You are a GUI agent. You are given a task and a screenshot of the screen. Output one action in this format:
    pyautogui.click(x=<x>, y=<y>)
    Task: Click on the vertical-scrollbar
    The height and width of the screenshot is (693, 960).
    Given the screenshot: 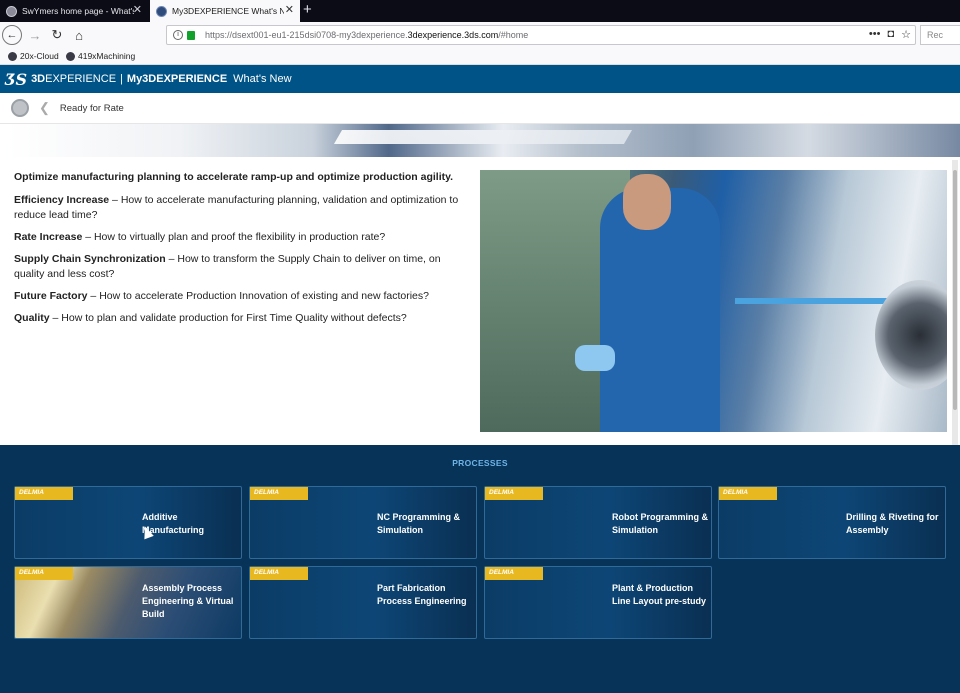 What is the action you would take?
    pyautogui.click(x=955, y=310)
    